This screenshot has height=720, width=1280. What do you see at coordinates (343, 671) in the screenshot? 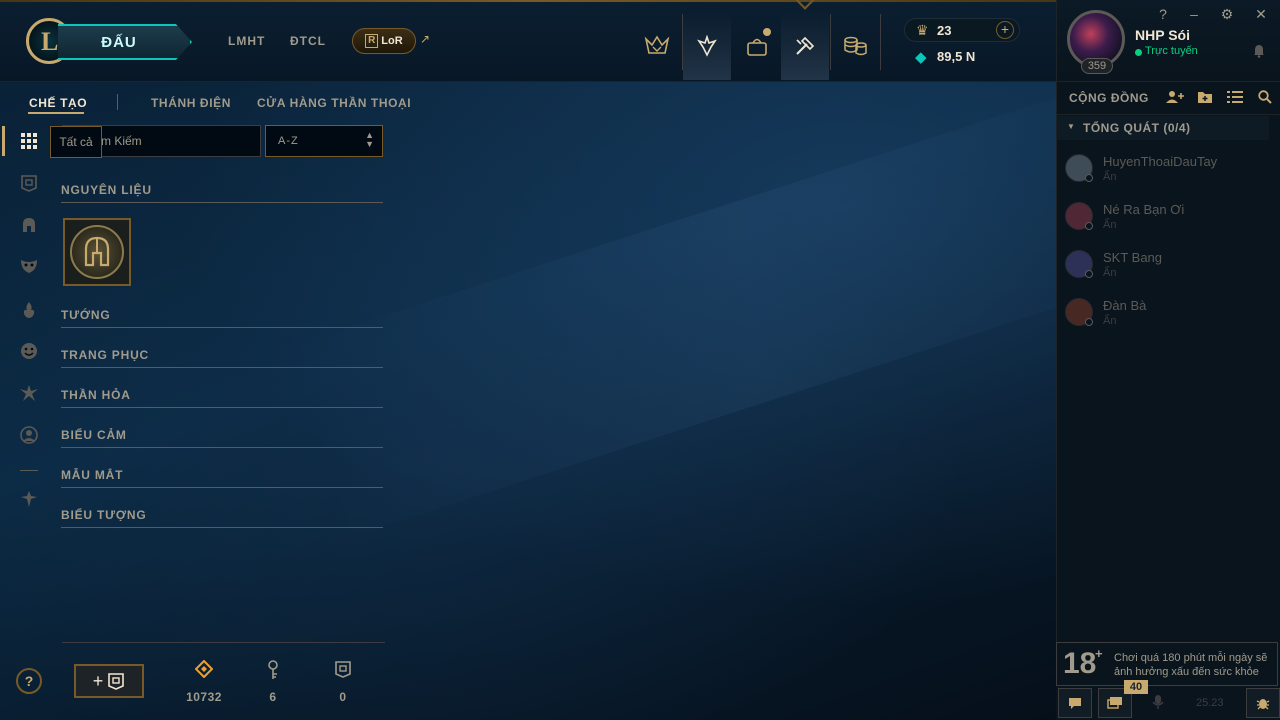
I see `chest-count-icon` at bounding box center [343, 671].